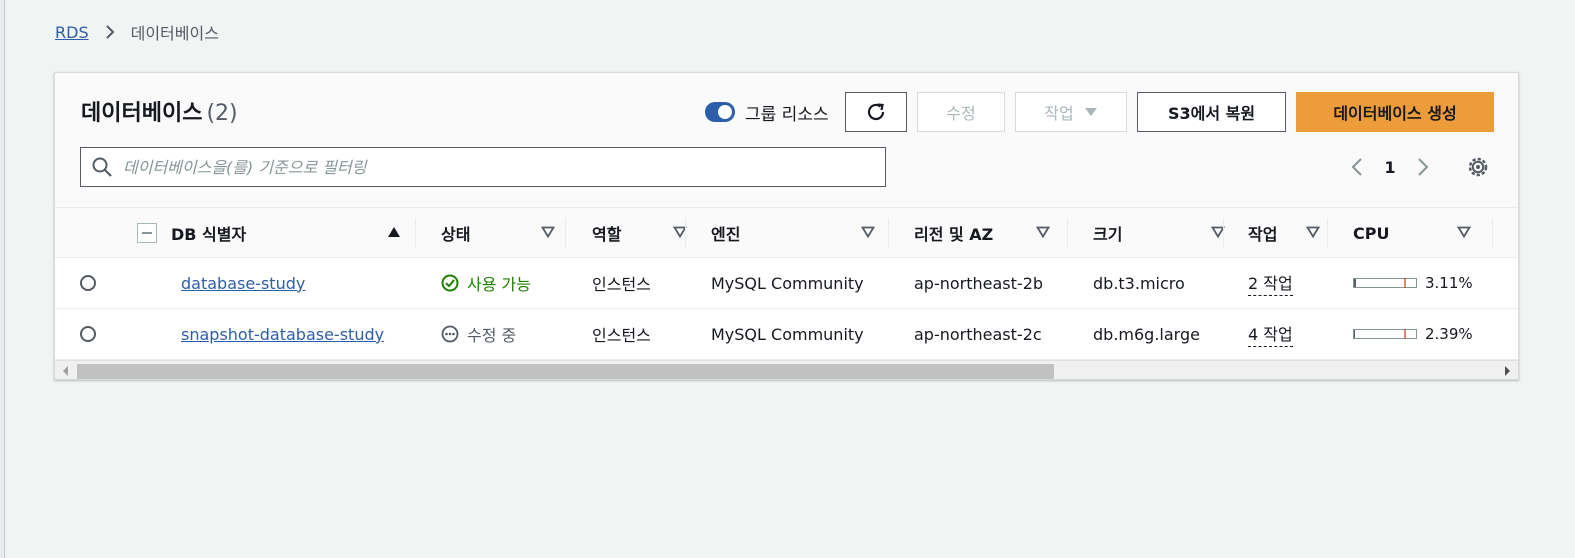 This screenshot has width=1575, height=558. I want to click on search-input, so click(493, 167).